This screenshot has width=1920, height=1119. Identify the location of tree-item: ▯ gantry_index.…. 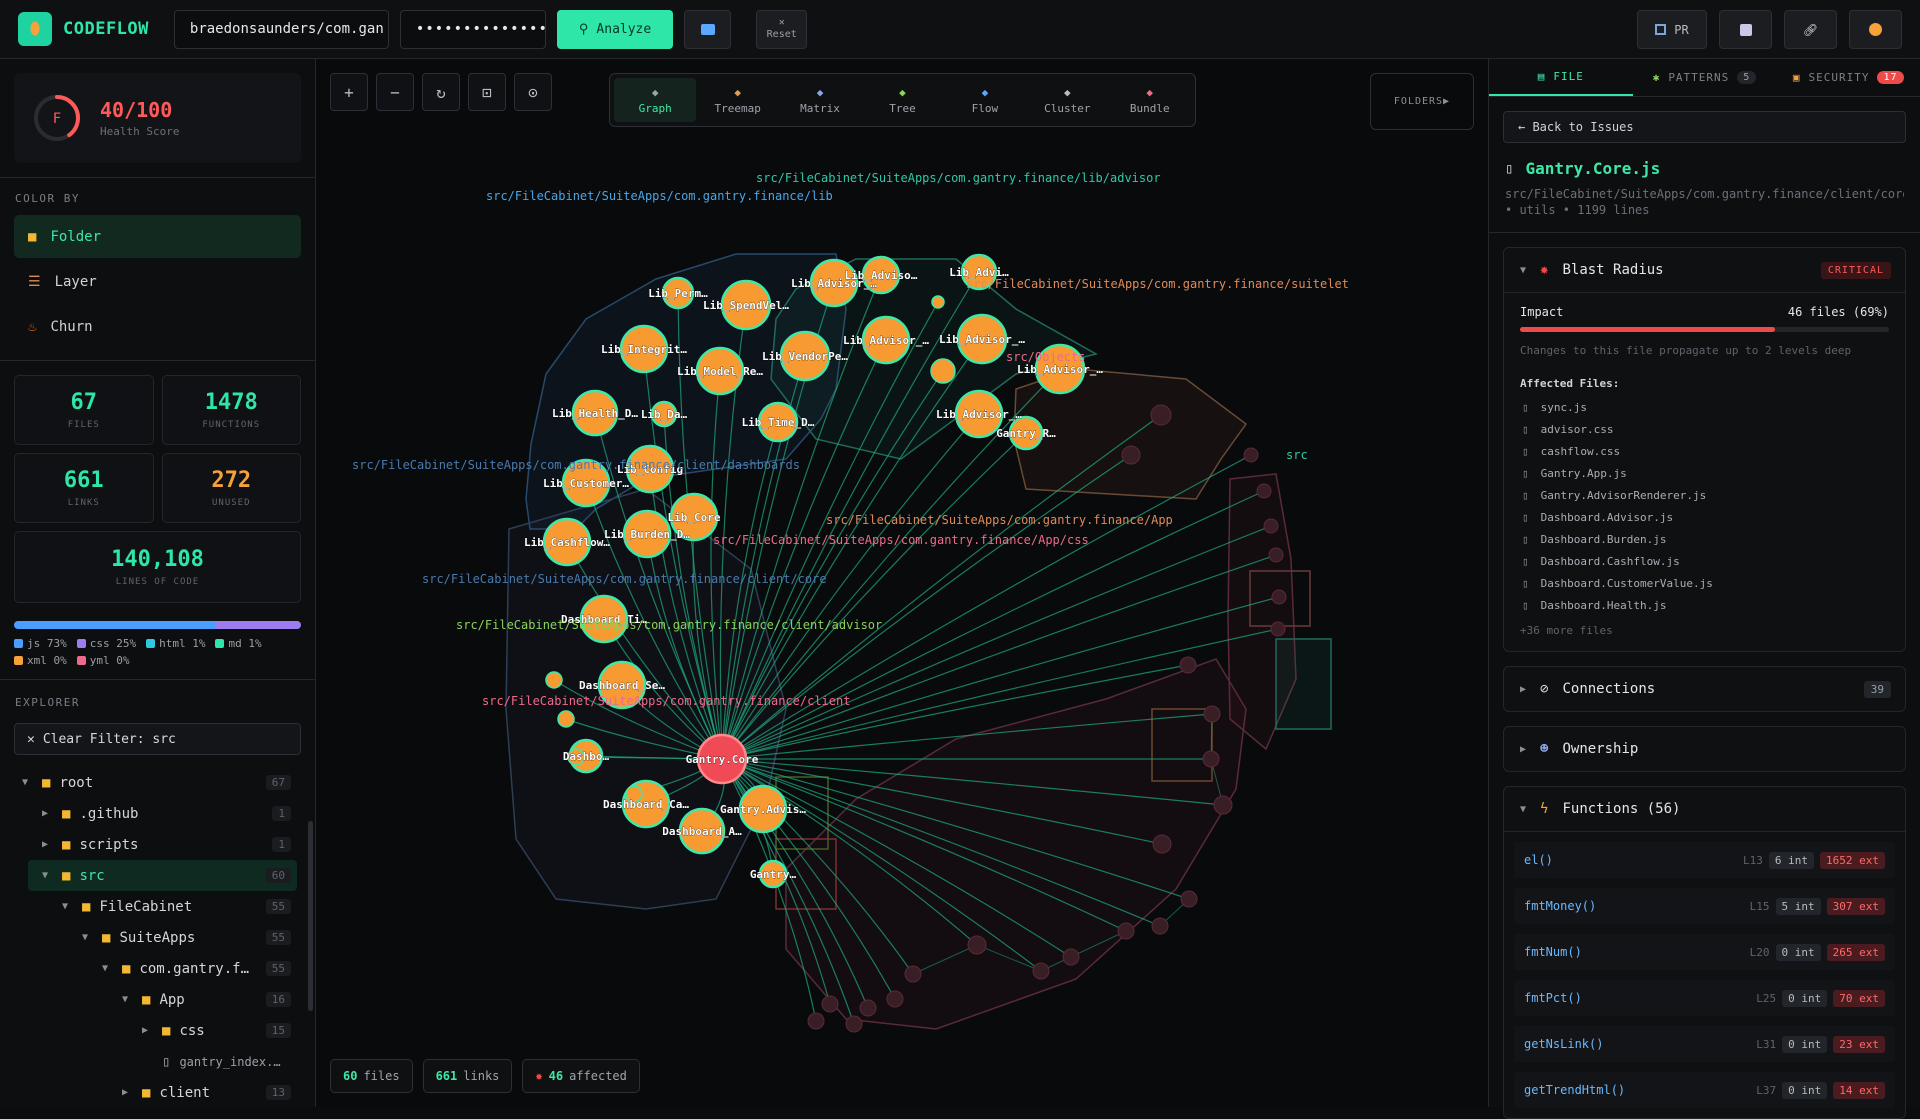
(148, 1061).